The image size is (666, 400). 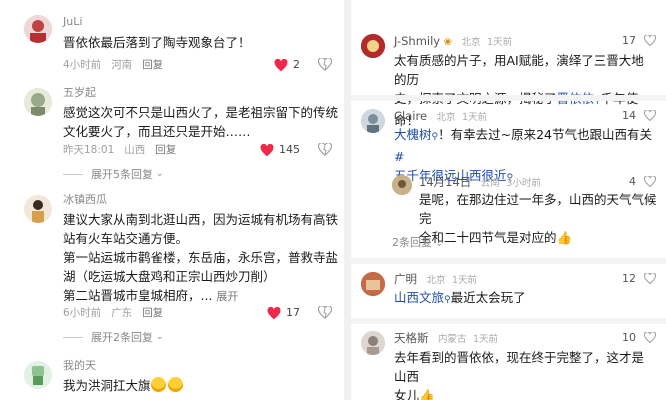 I want to click on comment-username: 我的天, so click(x=79, y=366).